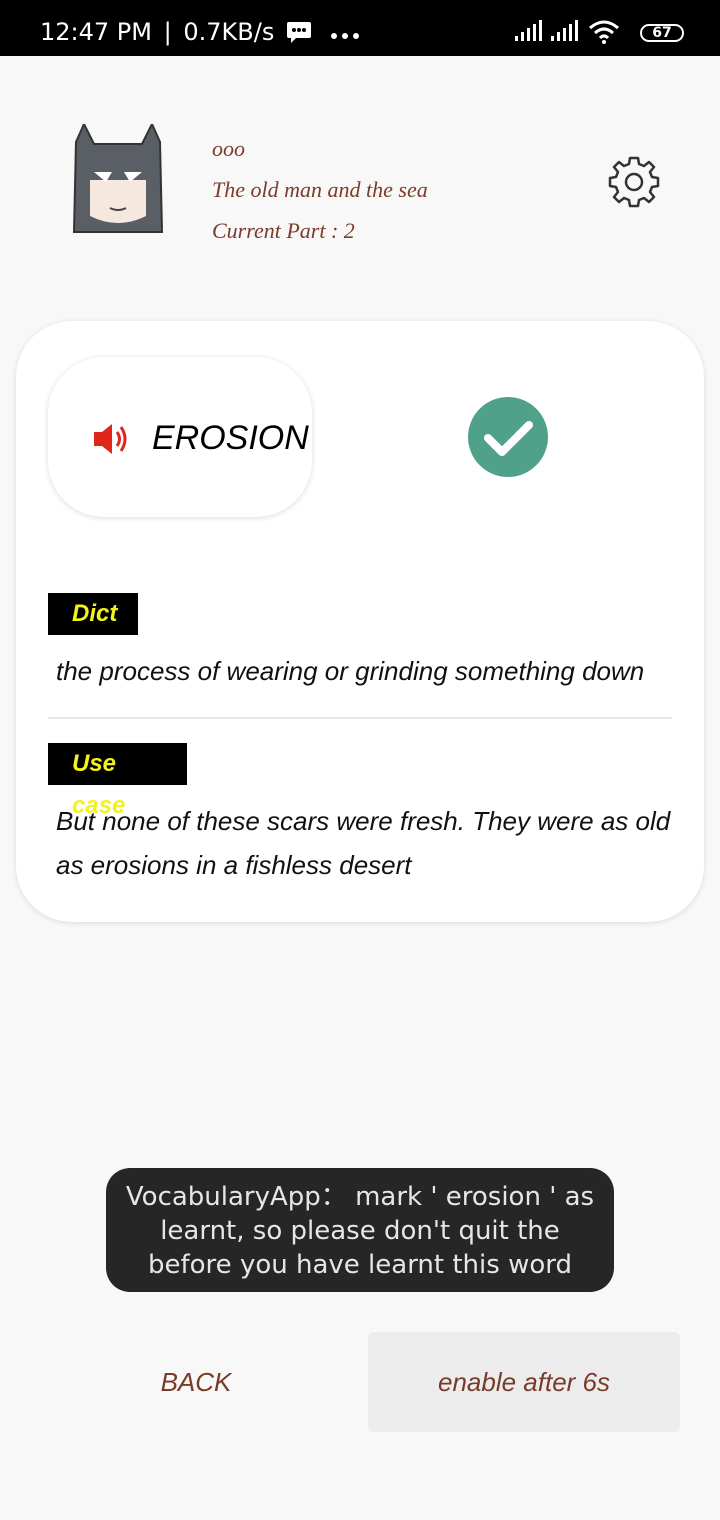 Image resolution: width=720 pixels, height=1520 pixels. Describe the element at coordinates (524, 1382) in the screenshot. I see `next-button: enable after 6s` at that location.